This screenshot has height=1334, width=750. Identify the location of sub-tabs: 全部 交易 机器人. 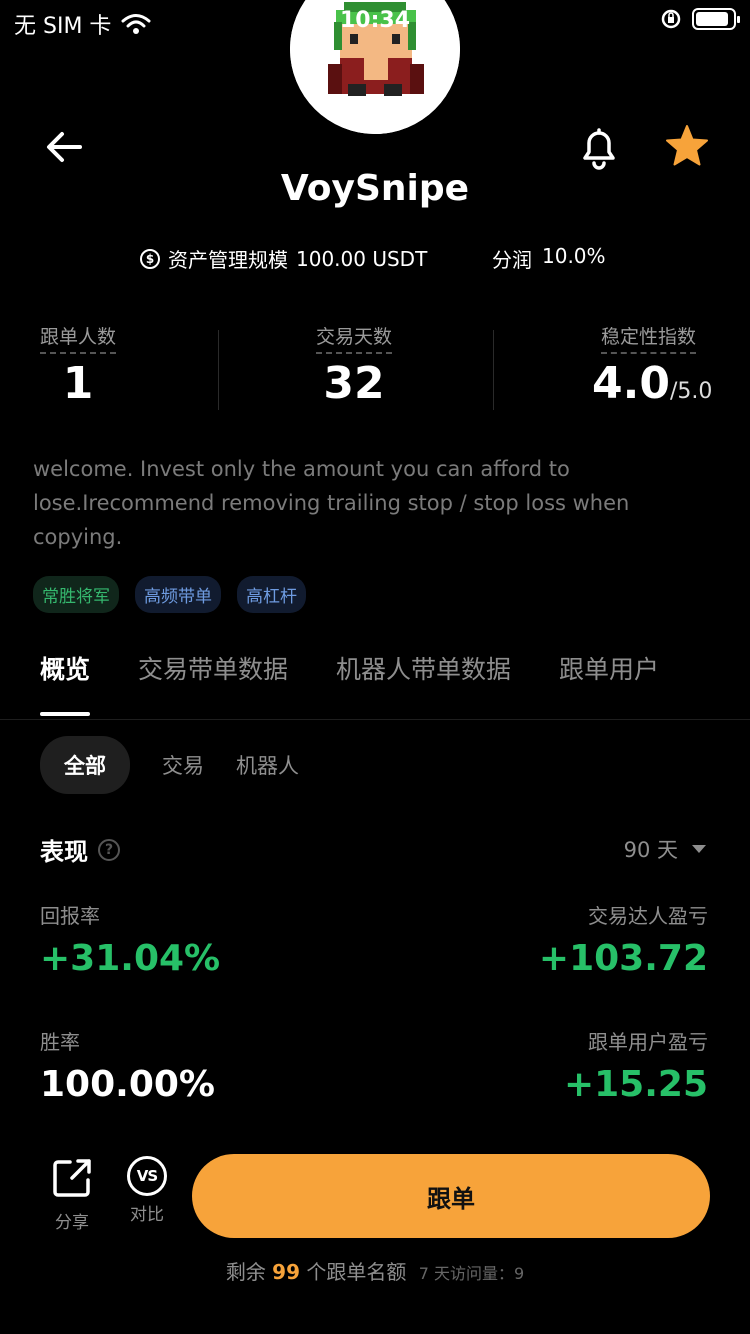
(169, 765).